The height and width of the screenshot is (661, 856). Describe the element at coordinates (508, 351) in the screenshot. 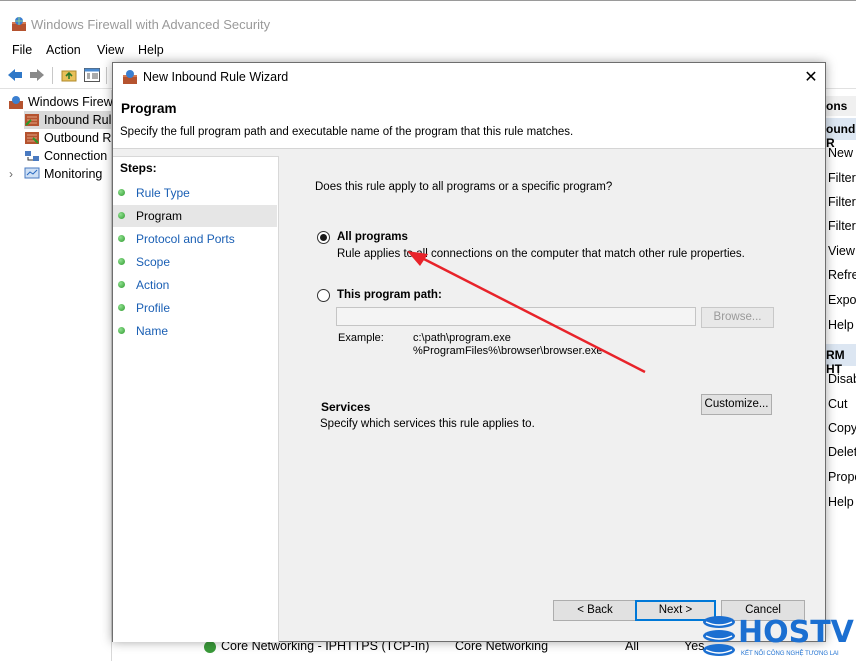

I see `example-line: %ProgramFiles%\browser\browser.exe` at that location.